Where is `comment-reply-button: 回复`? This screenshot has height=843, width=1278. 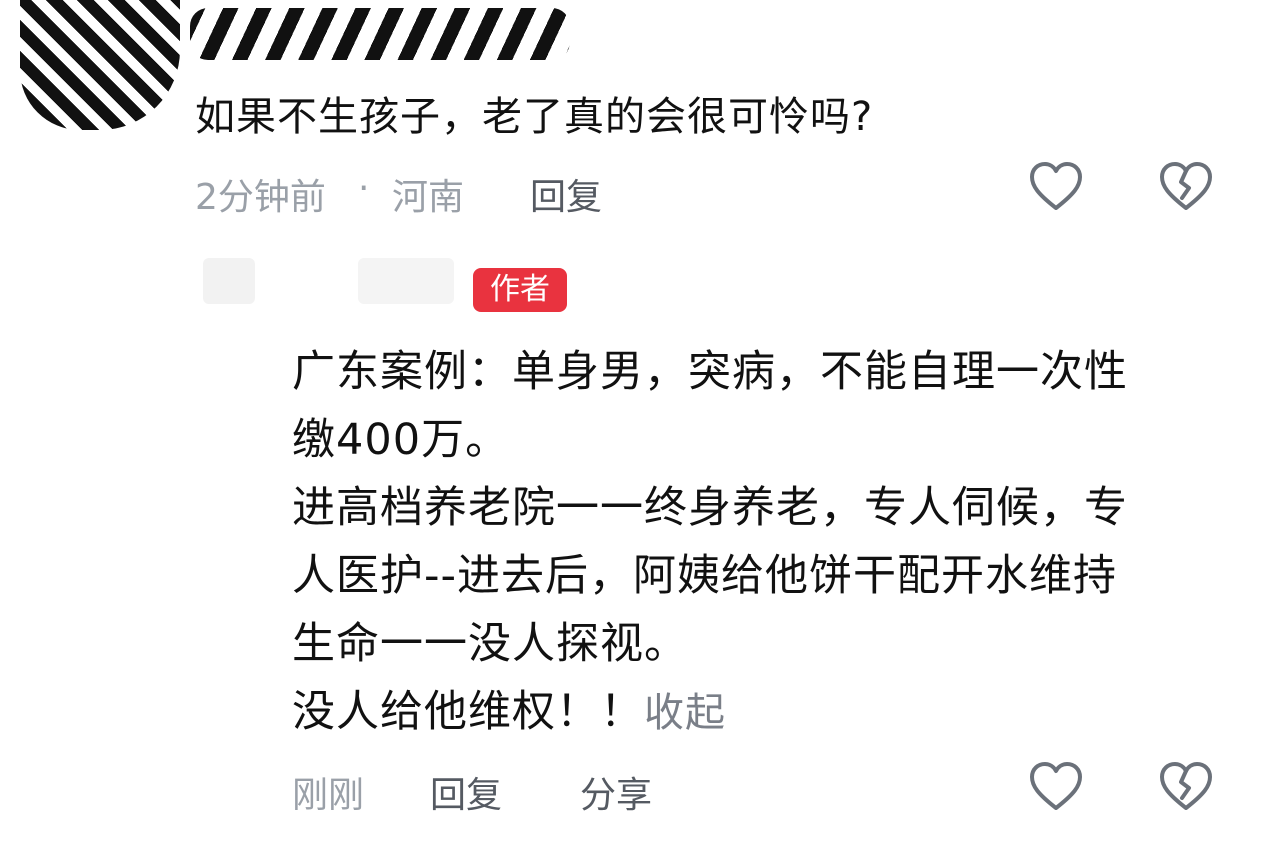
comment-reply-button: 回复 is located at coordinates (566, 194).